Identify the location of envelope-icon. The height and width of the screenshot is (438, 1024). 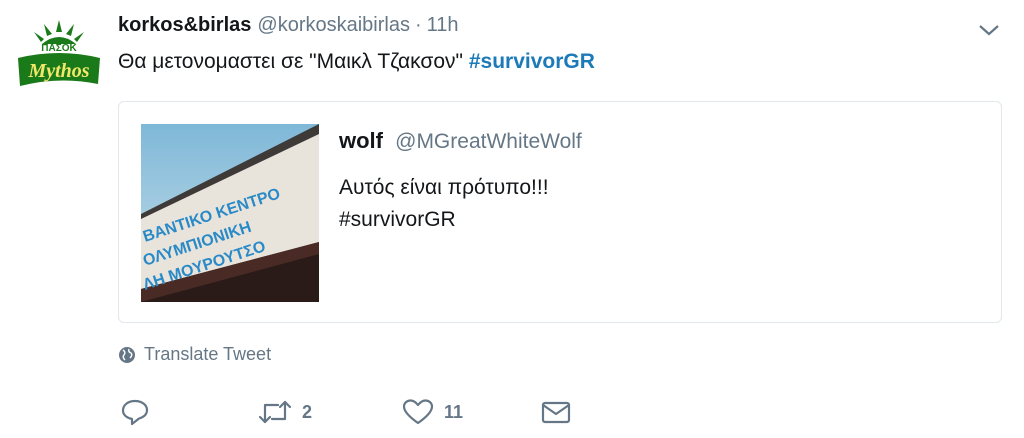
(556, 412).